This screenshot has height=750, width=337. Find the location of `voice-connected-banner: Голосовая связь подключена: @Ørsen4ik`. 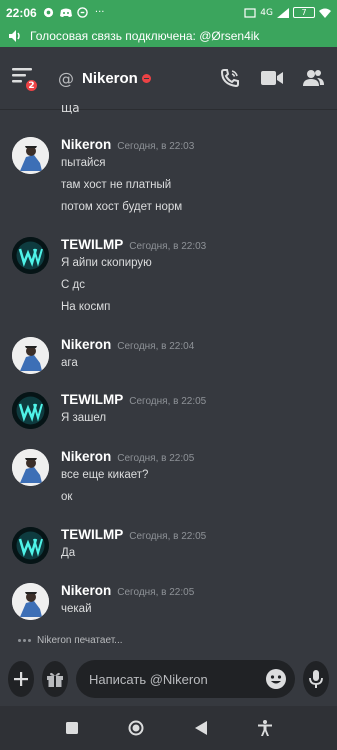

voice-connected-banner: Голосовая связь подключена: @Ørsen4ik is located at coordinates (168, 36).